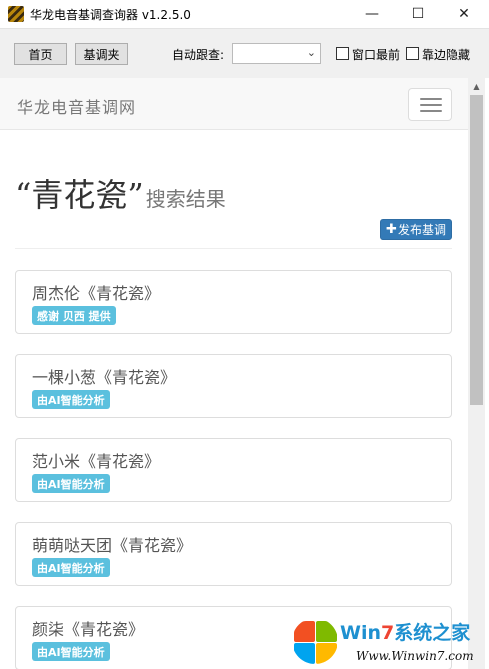 The image size is (489, 669). I want to click on close-icon: ✕, so click(464, 14).